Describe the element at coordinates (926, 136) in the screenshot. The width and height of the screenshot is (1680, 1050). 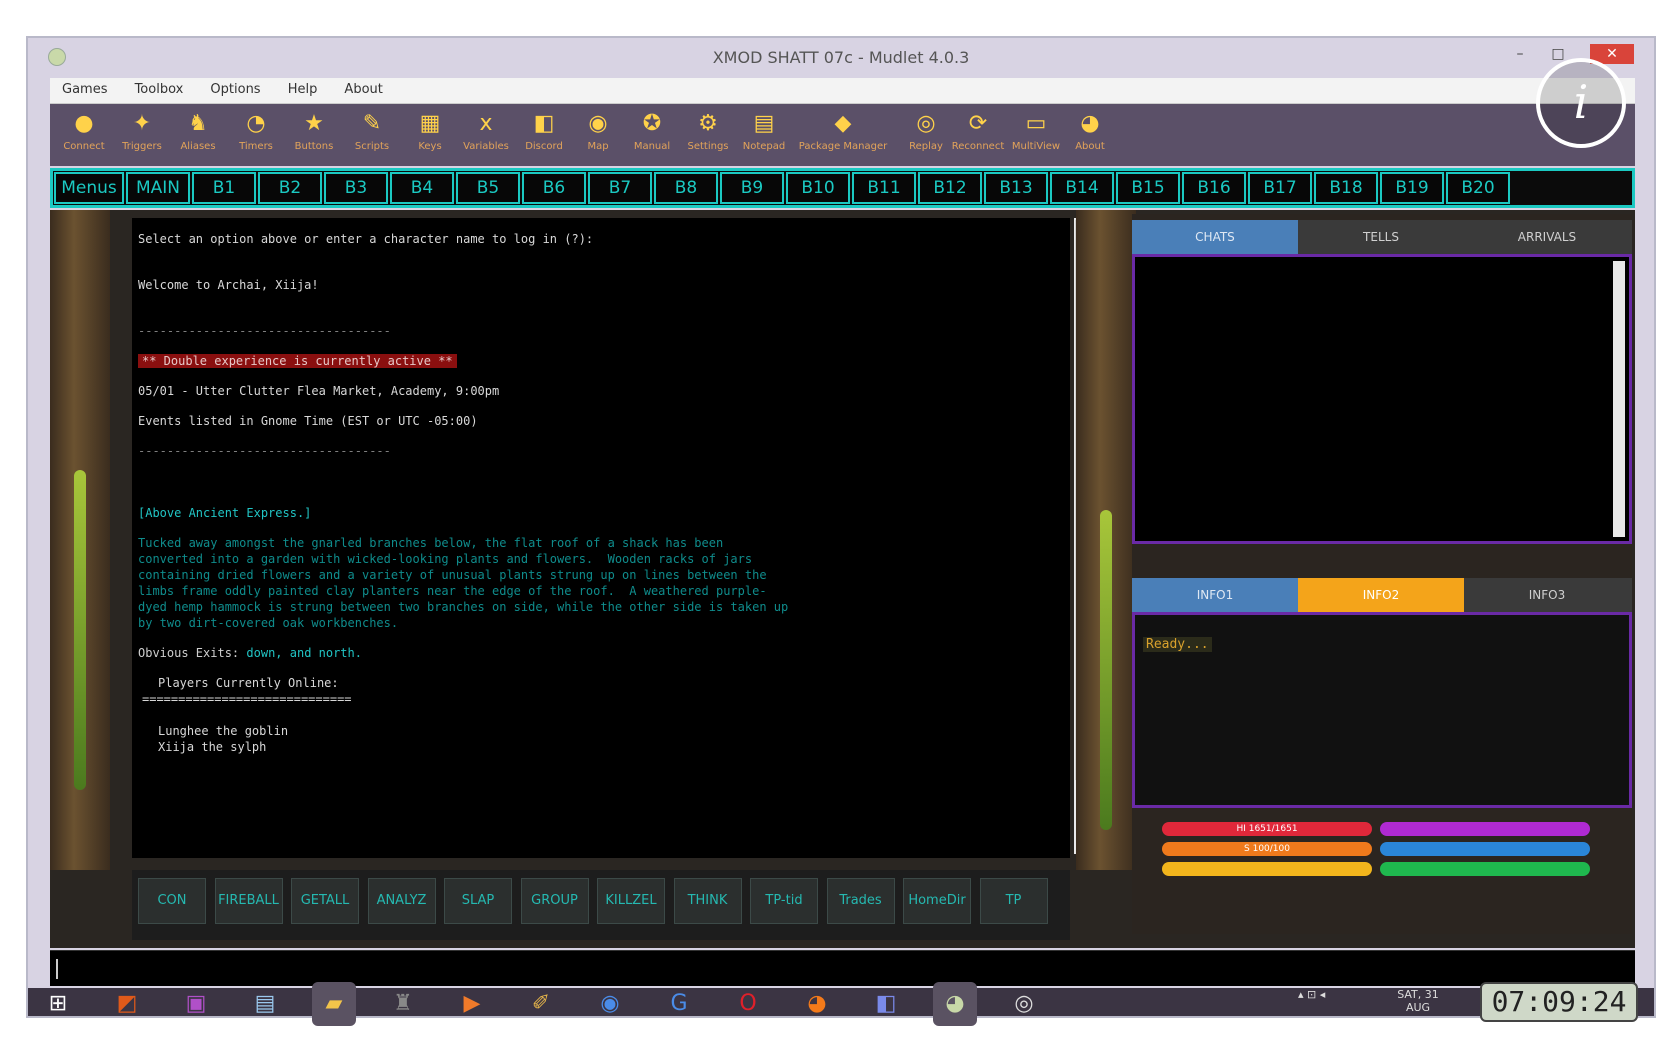
I see `toolbar-replay-button: ◎ Replay` at that location.